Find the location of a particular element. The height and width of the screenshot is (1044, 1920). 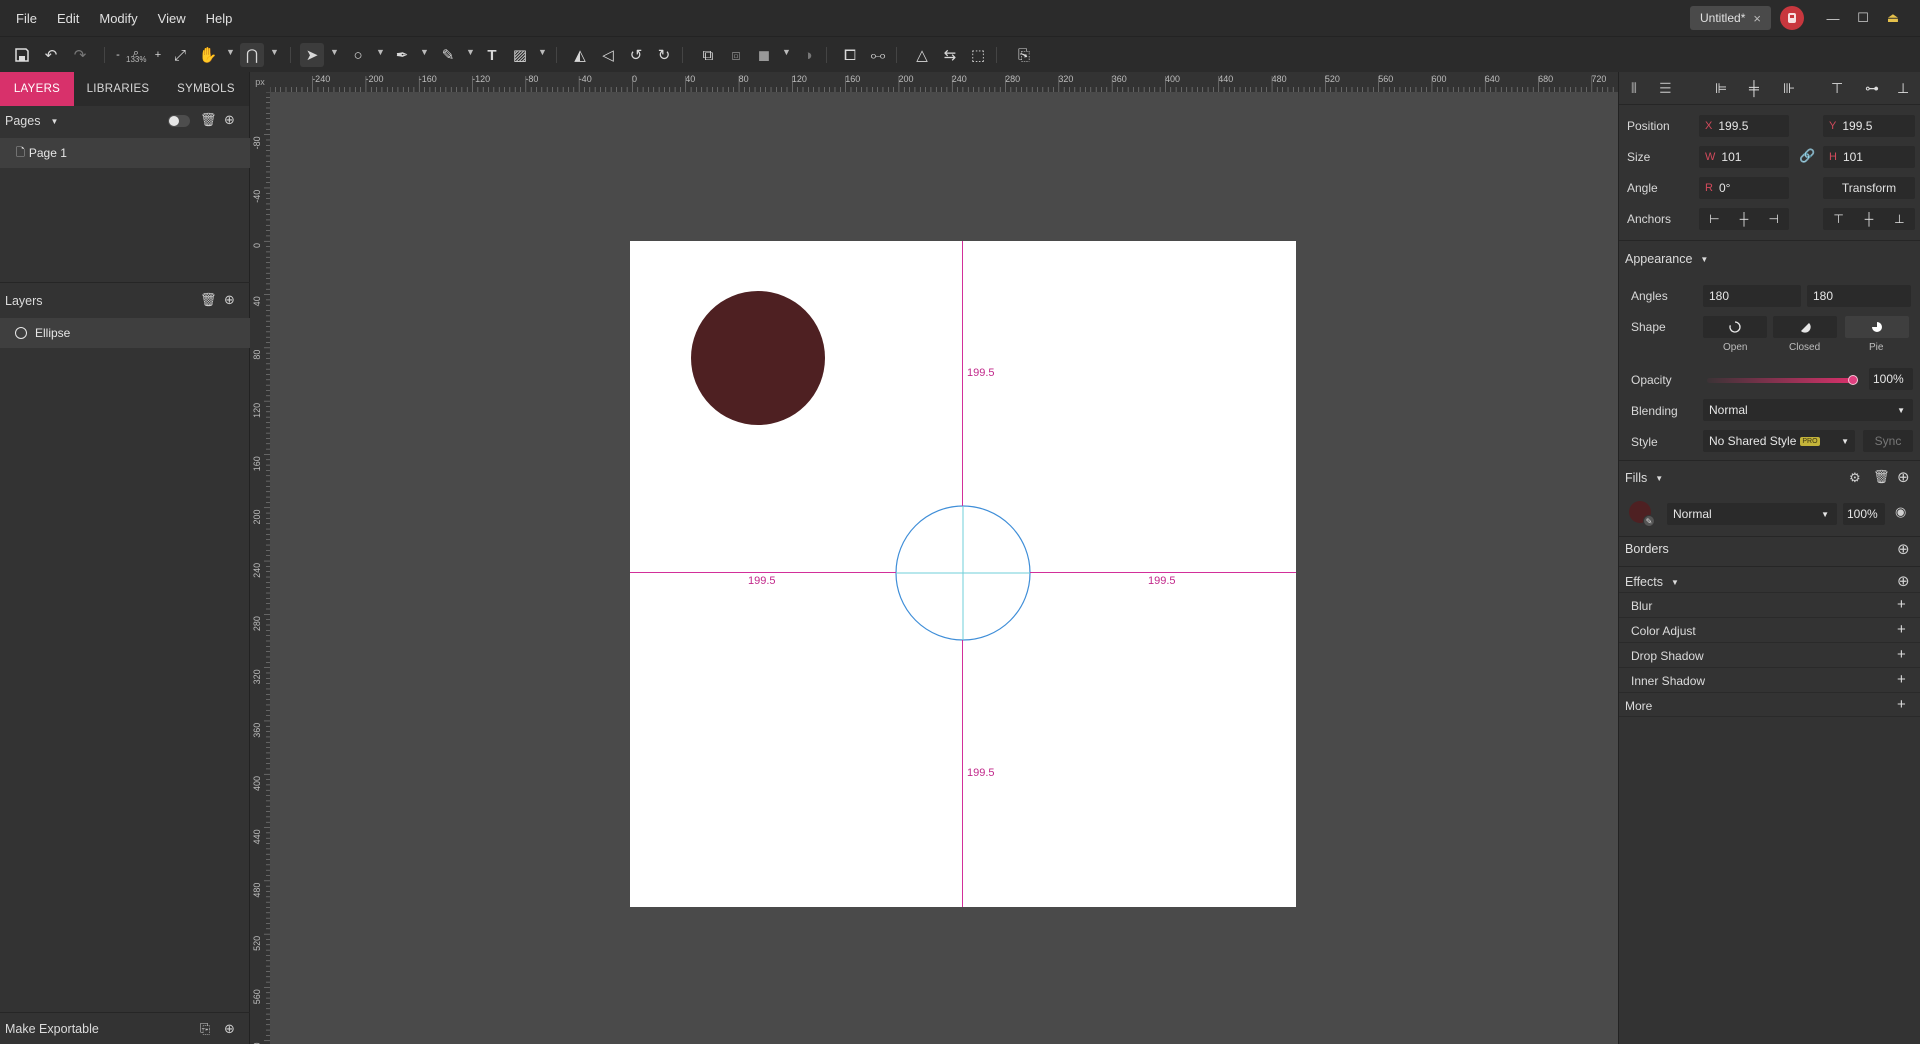

shape-closed-button is located at coordinates (1805, 327).